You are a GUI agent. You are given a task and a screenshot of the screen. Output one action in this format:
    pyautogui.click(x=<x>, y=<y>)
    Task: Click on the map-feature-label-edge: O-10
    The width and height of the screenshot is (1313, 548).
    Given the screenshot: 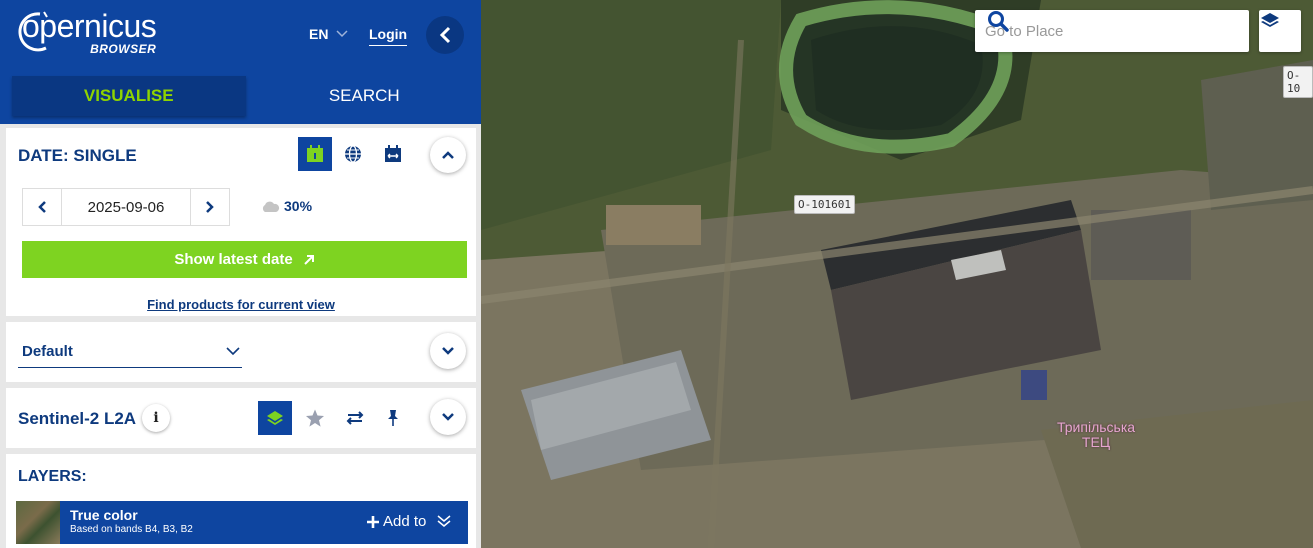 What is the action you would take?
    pyautogui.click(x=1298, y=82)
    